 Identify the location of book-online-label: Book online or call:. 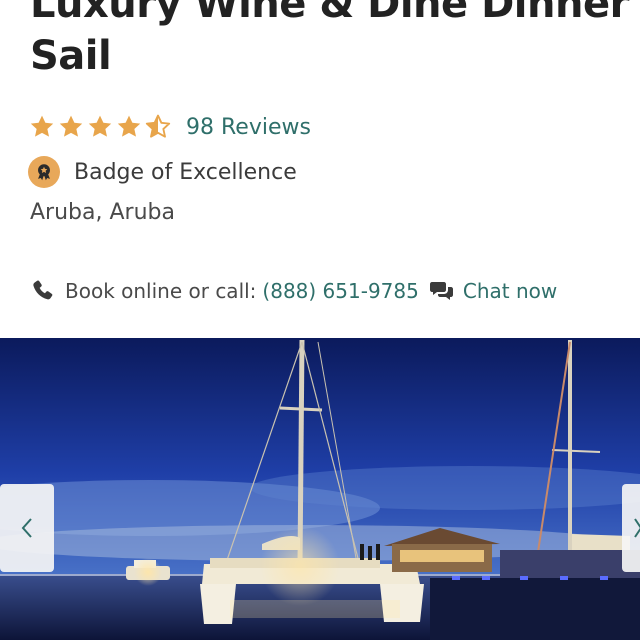
(161, 291).